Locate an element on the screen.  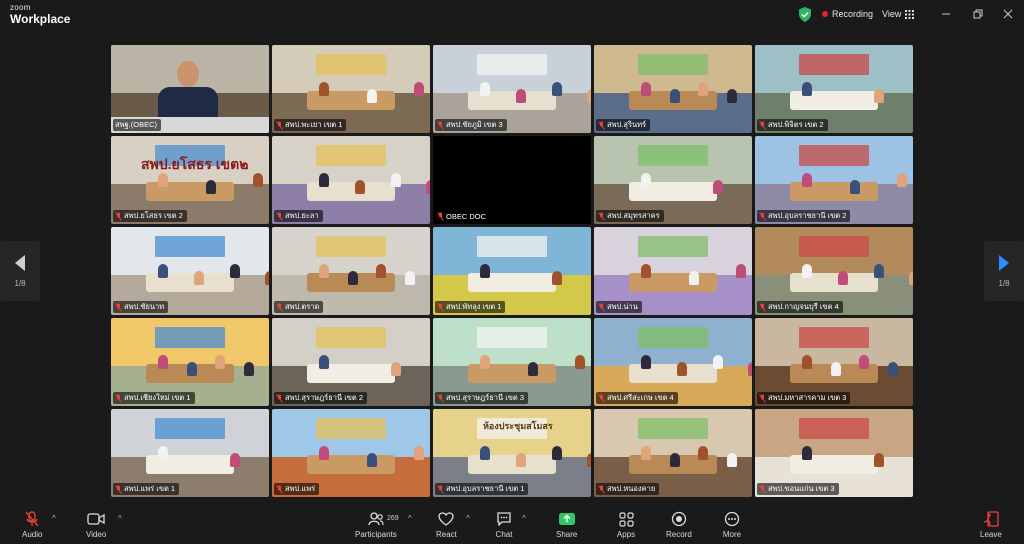
encryption-shield-icon is located at coordinates (805, 14).